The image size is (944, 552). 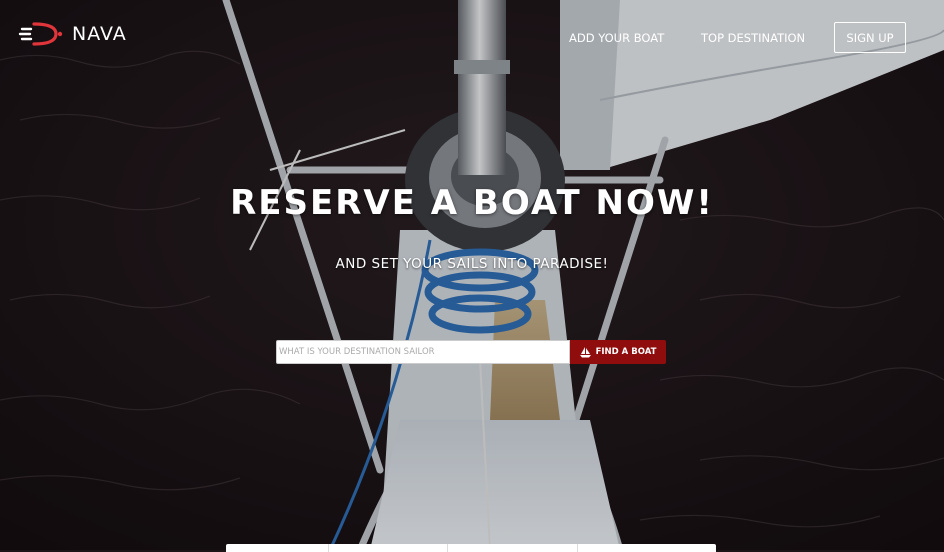 I want to click on brand-logo: NAVA, so click(x=72, y=34).